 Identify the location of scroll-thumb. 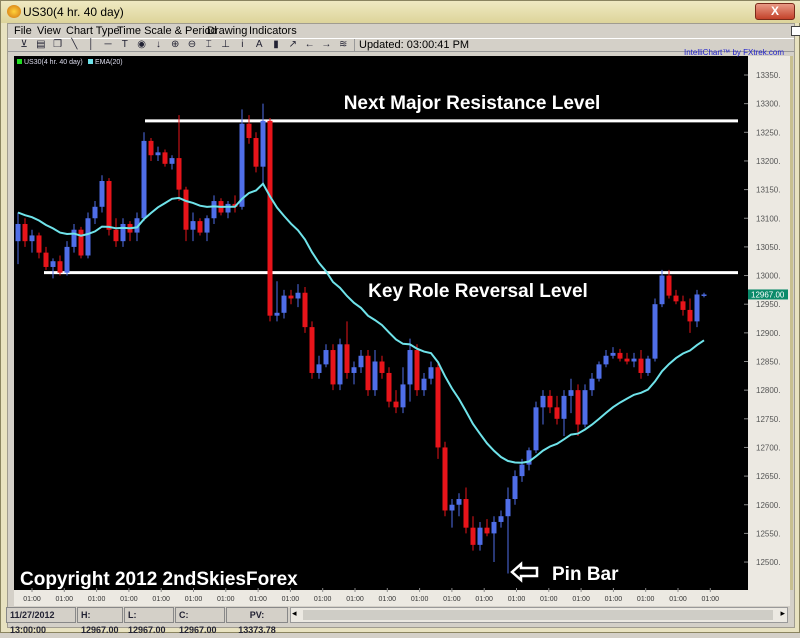
(538, 615).